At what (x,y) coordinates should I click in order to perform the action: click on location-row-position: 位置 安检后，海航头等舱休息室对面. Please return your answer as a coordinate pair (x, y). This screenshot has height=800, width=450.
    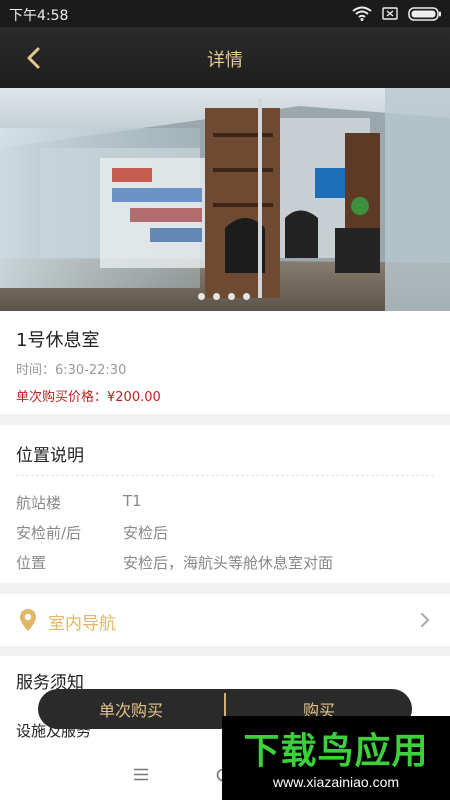
    Looking at the image, I should click on (174, 562).